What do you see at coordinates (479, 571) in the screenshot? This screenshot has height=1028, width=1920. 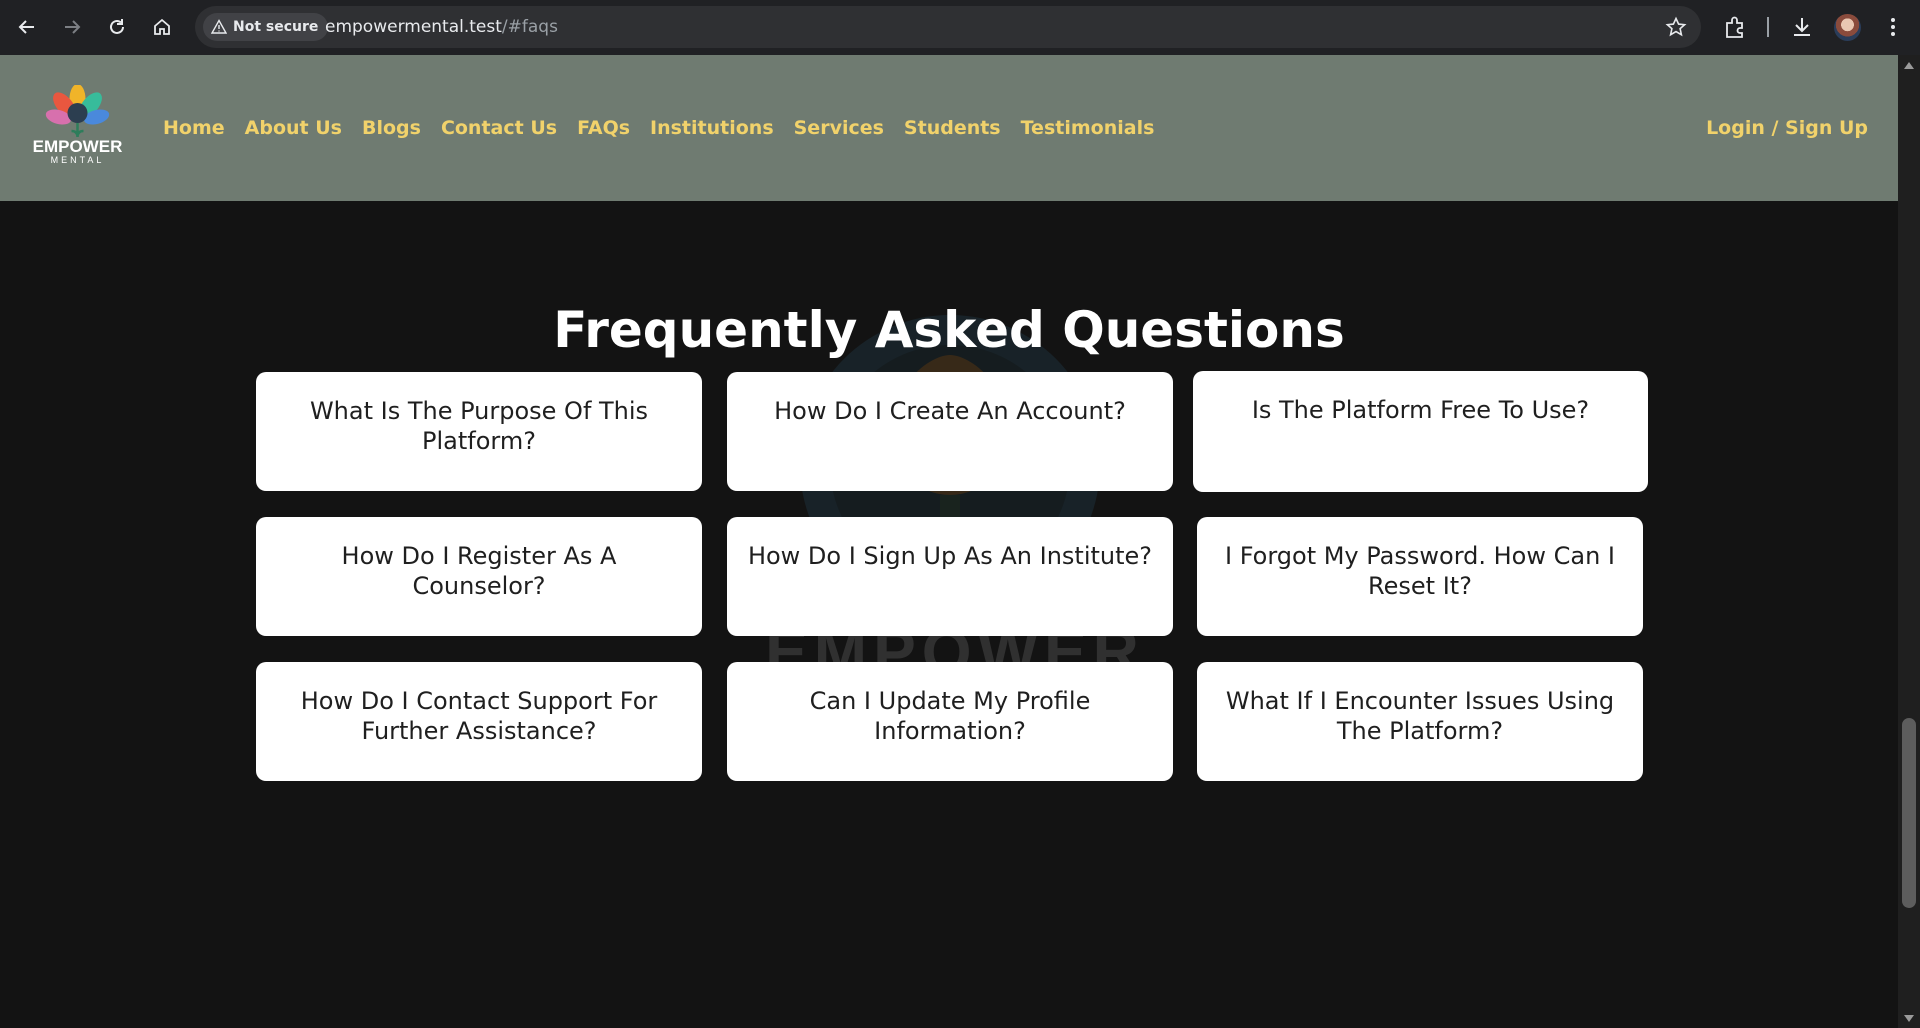 I see `faq-question: How Do I Register As A Counselor?` at bounding box center [479, 571].